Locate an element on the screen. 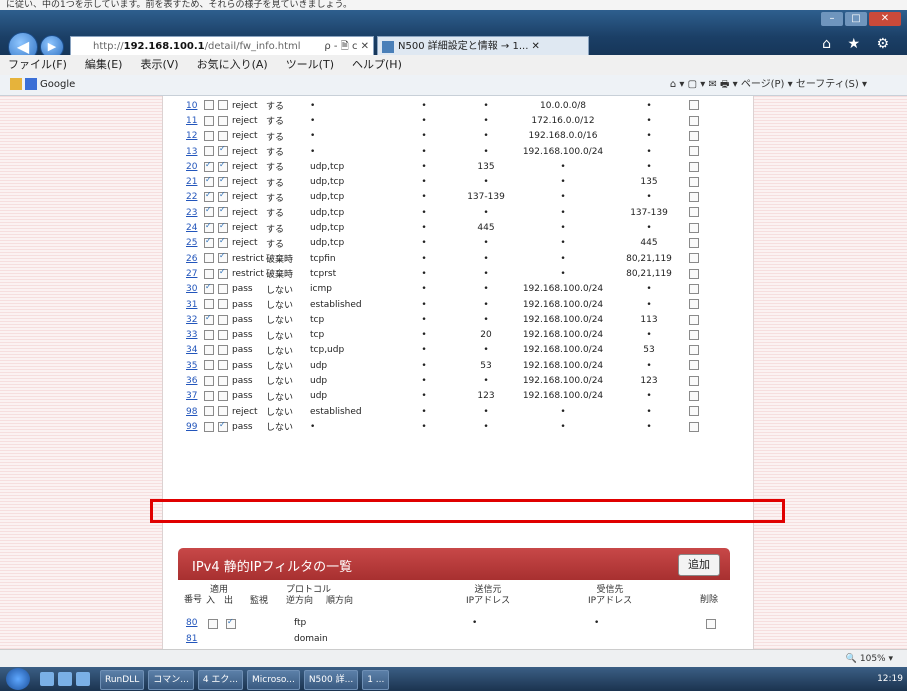 This screenshot has height=691, width=907. rule-number-link: 99 is located at coordinates (195, 426).